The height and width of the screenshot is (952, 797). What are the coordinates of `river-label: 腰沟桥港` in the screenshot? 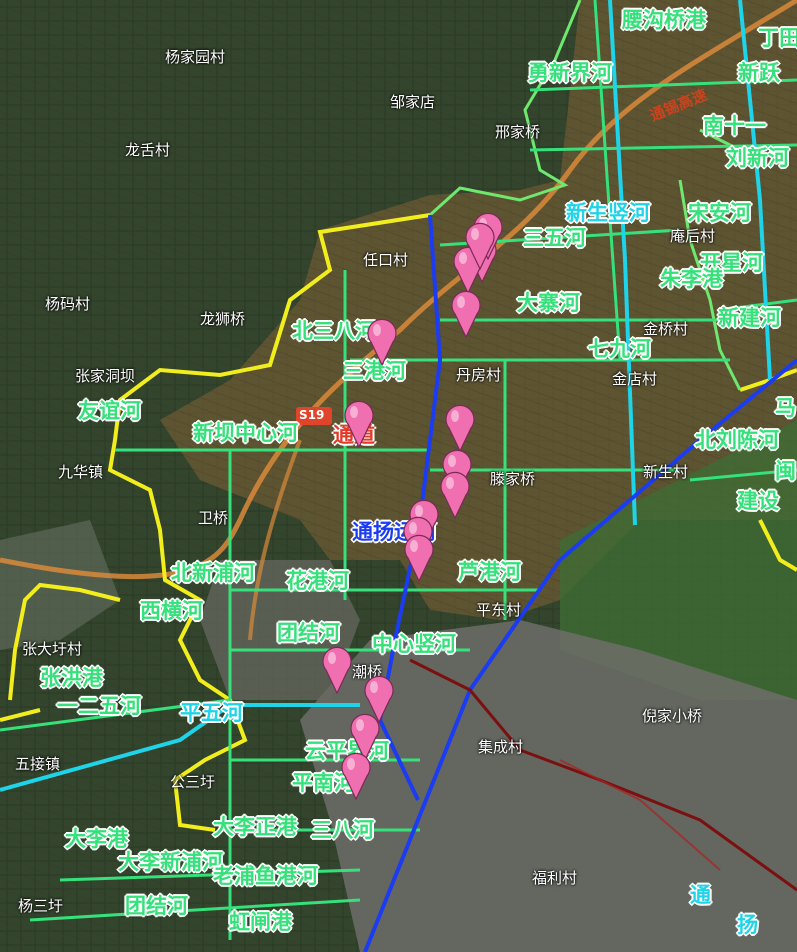 It's located at (664, 20).